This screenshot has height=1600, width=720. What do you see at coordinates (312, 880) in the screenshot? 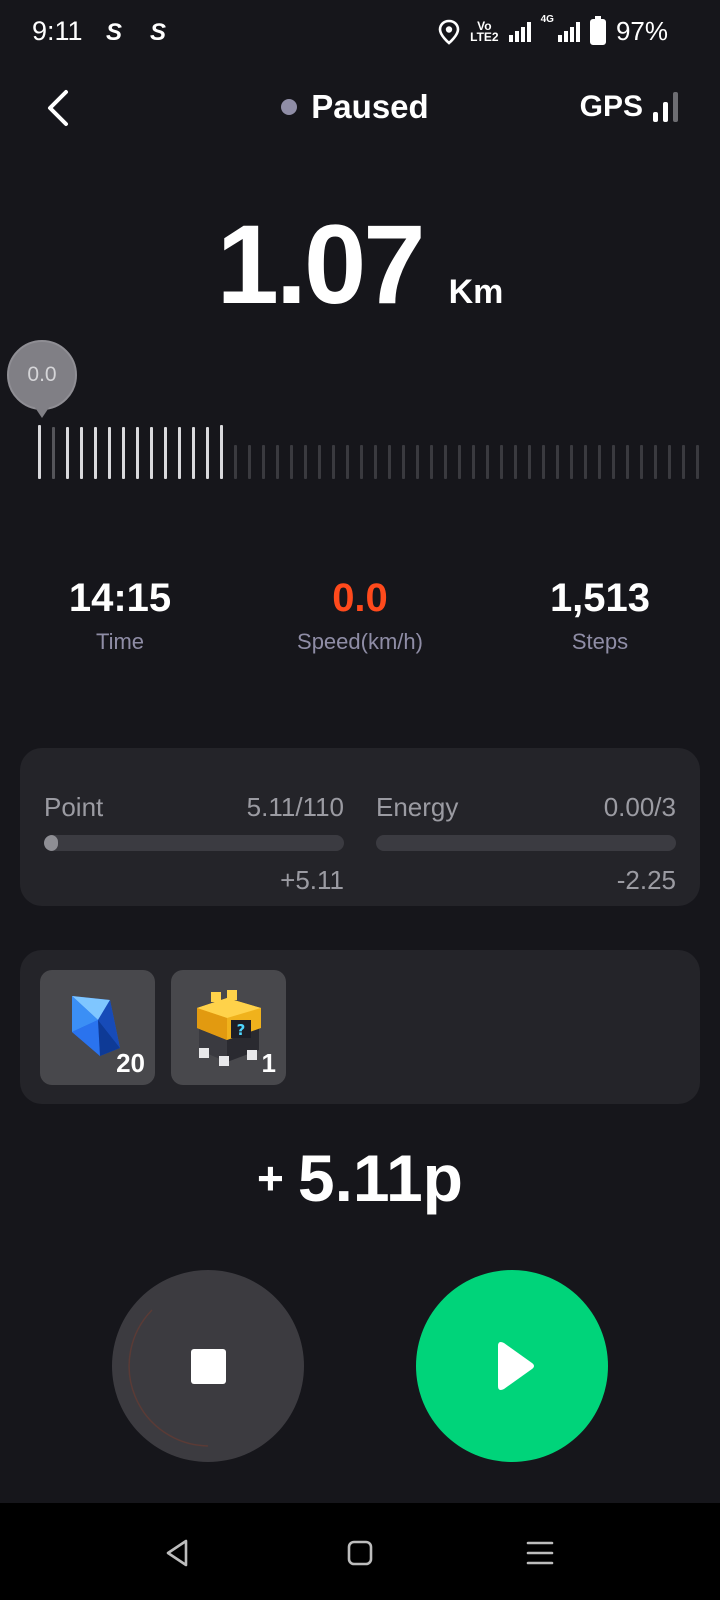
I see `point-delta: +5.11` at bounding box center [312, 880].